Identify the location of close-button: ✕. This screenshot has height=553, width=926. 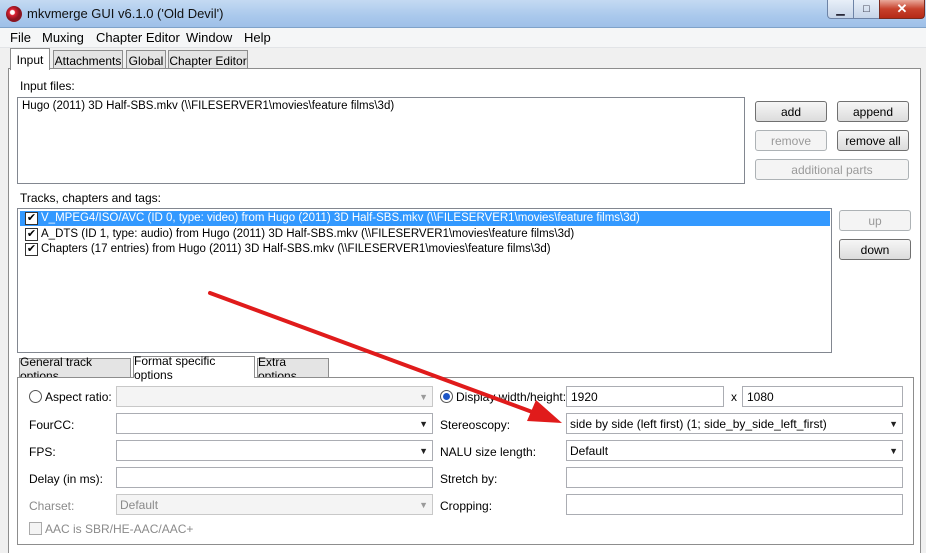
(902, 9).